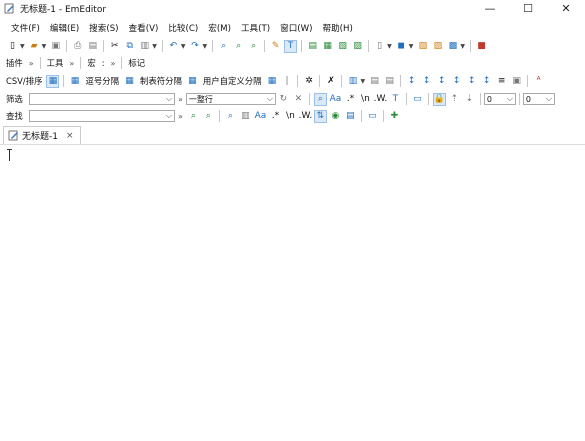 Image resolution: width=585 pixels, height=441 pixels. Describe the element at coordinates (516, 81) in the screenshot. I see `dedupe-icon: ▣` at that location.